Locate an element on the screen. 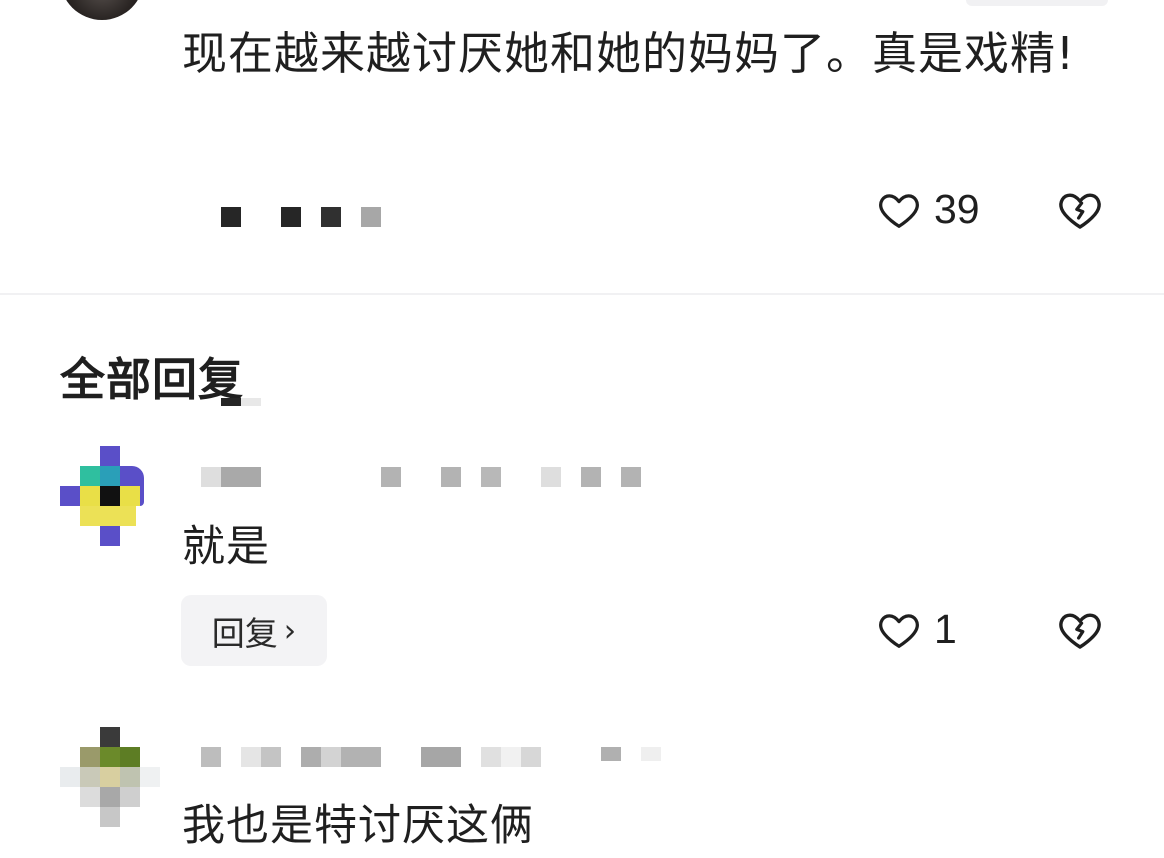 This screenshot has height=858, width=1164. reply-like-group: 1 is located at coordinates (916, 629).